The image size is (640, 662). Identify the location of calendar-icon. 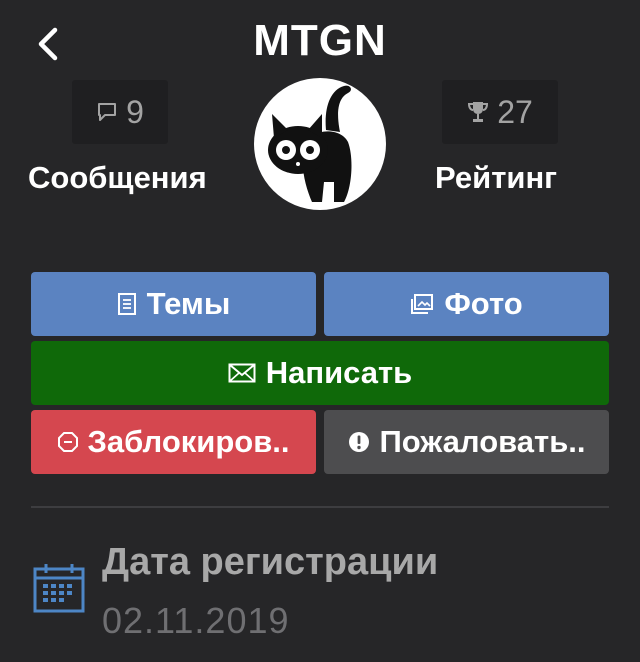
(59, 590).